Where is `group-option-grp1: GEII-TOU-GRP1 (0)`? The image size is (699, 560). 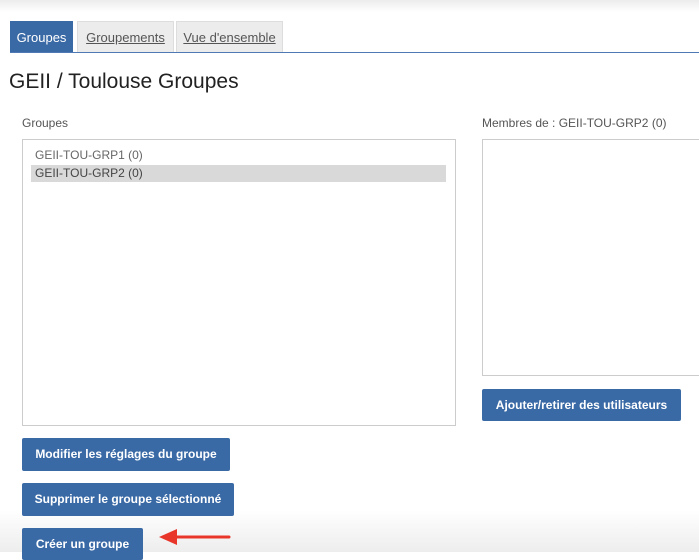
group-option-grp1: GEII-TOU-GRP1 (0) is located at coordinates (238, 155).